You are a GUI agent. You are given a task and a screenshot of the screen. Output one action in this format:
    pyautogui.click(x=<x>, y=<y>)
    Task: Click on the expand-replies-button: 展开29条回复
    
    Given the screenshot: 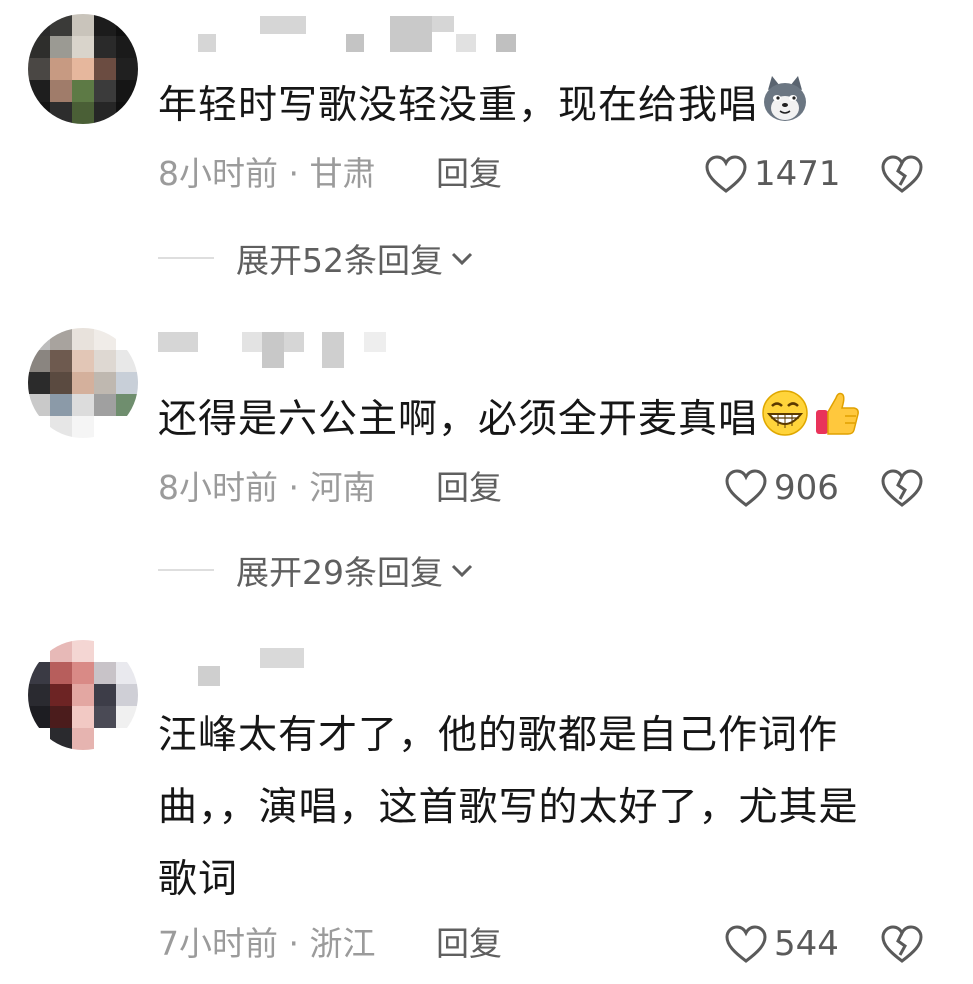 What is the action you would take?
    pyautogui.click(x=316, y=570)
    